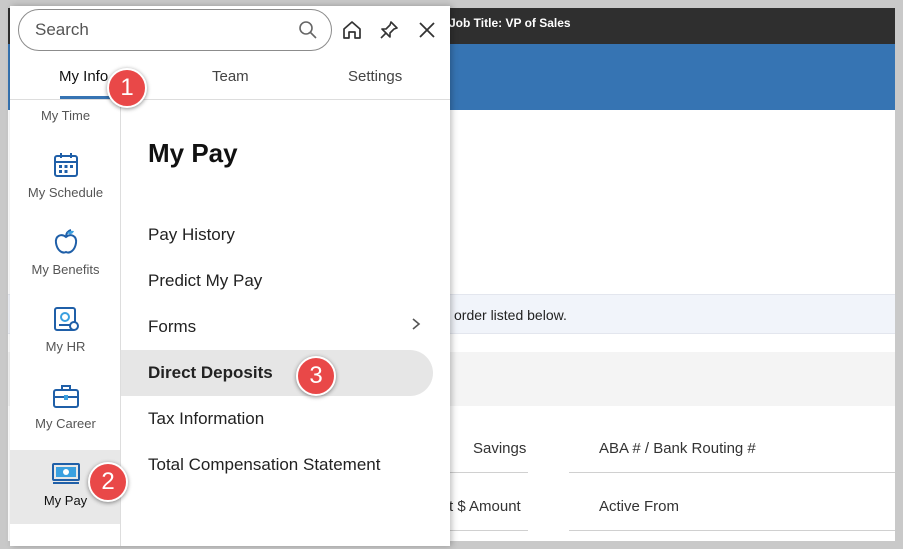 This screenshot has height=549, width=903. Describe the element at coordinates (65, 335) in the screenshot. I see `sidebar-item-my-hr: My HR` at that location.